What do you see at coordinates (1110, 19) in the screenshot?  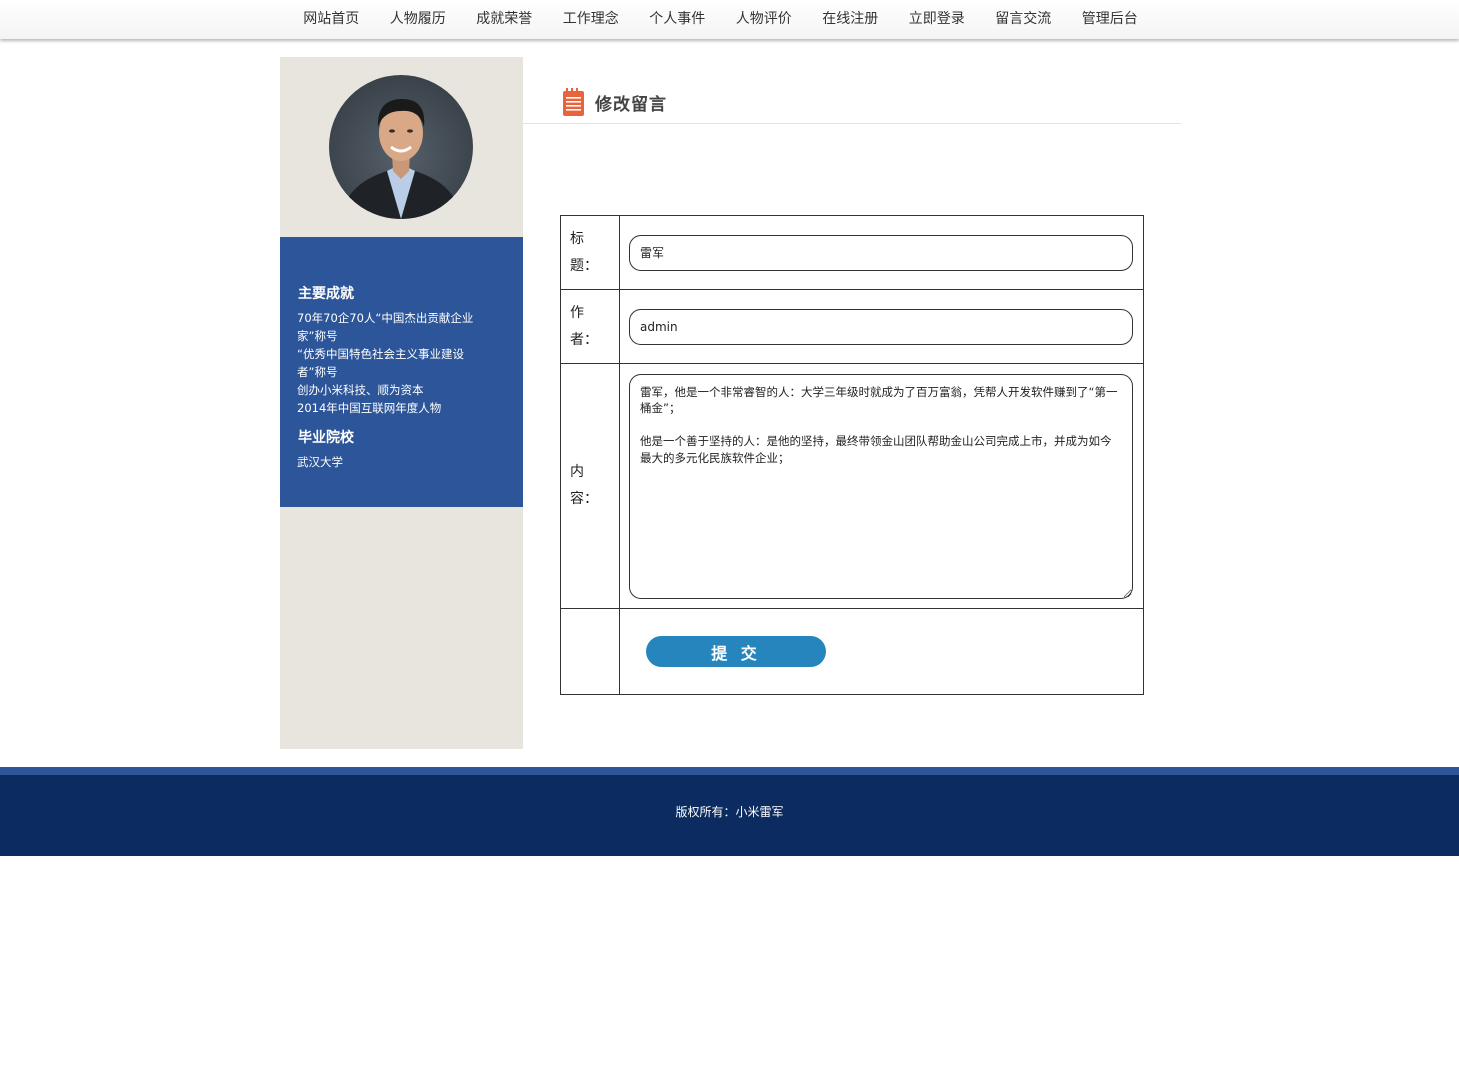 I see `nav-item-admin: 管理后台` at bounding box center [1110, 19].